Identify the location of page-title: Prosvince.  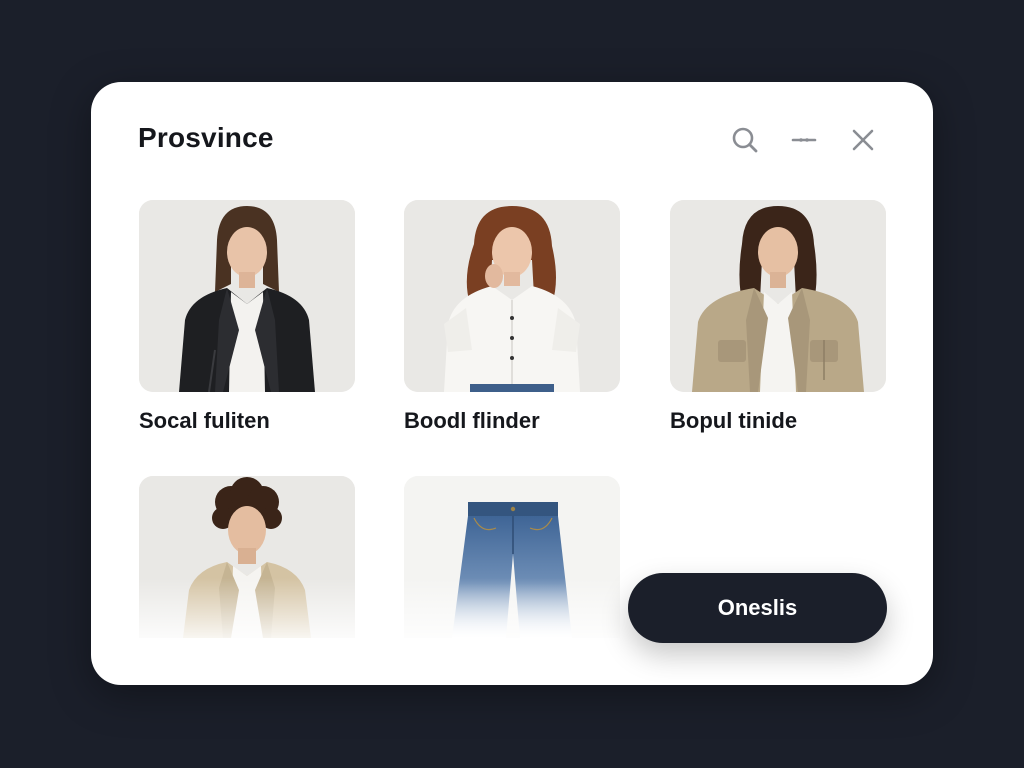
(206, 137).